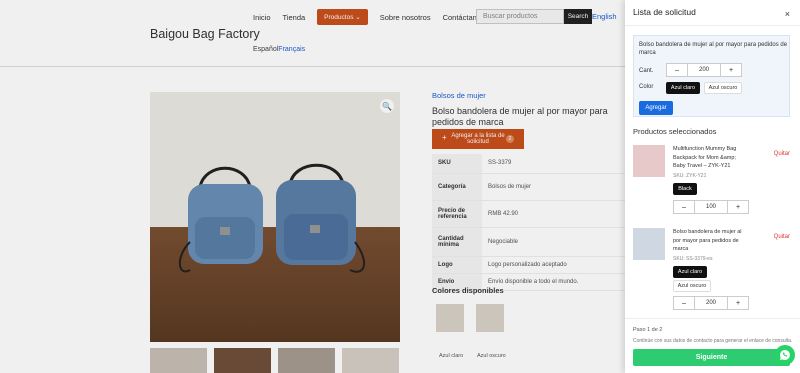  Describe the element at coordinates (692, 286) in the screenshot. I see `item-color-azul-oscuro: Azul oscuro` at that location.